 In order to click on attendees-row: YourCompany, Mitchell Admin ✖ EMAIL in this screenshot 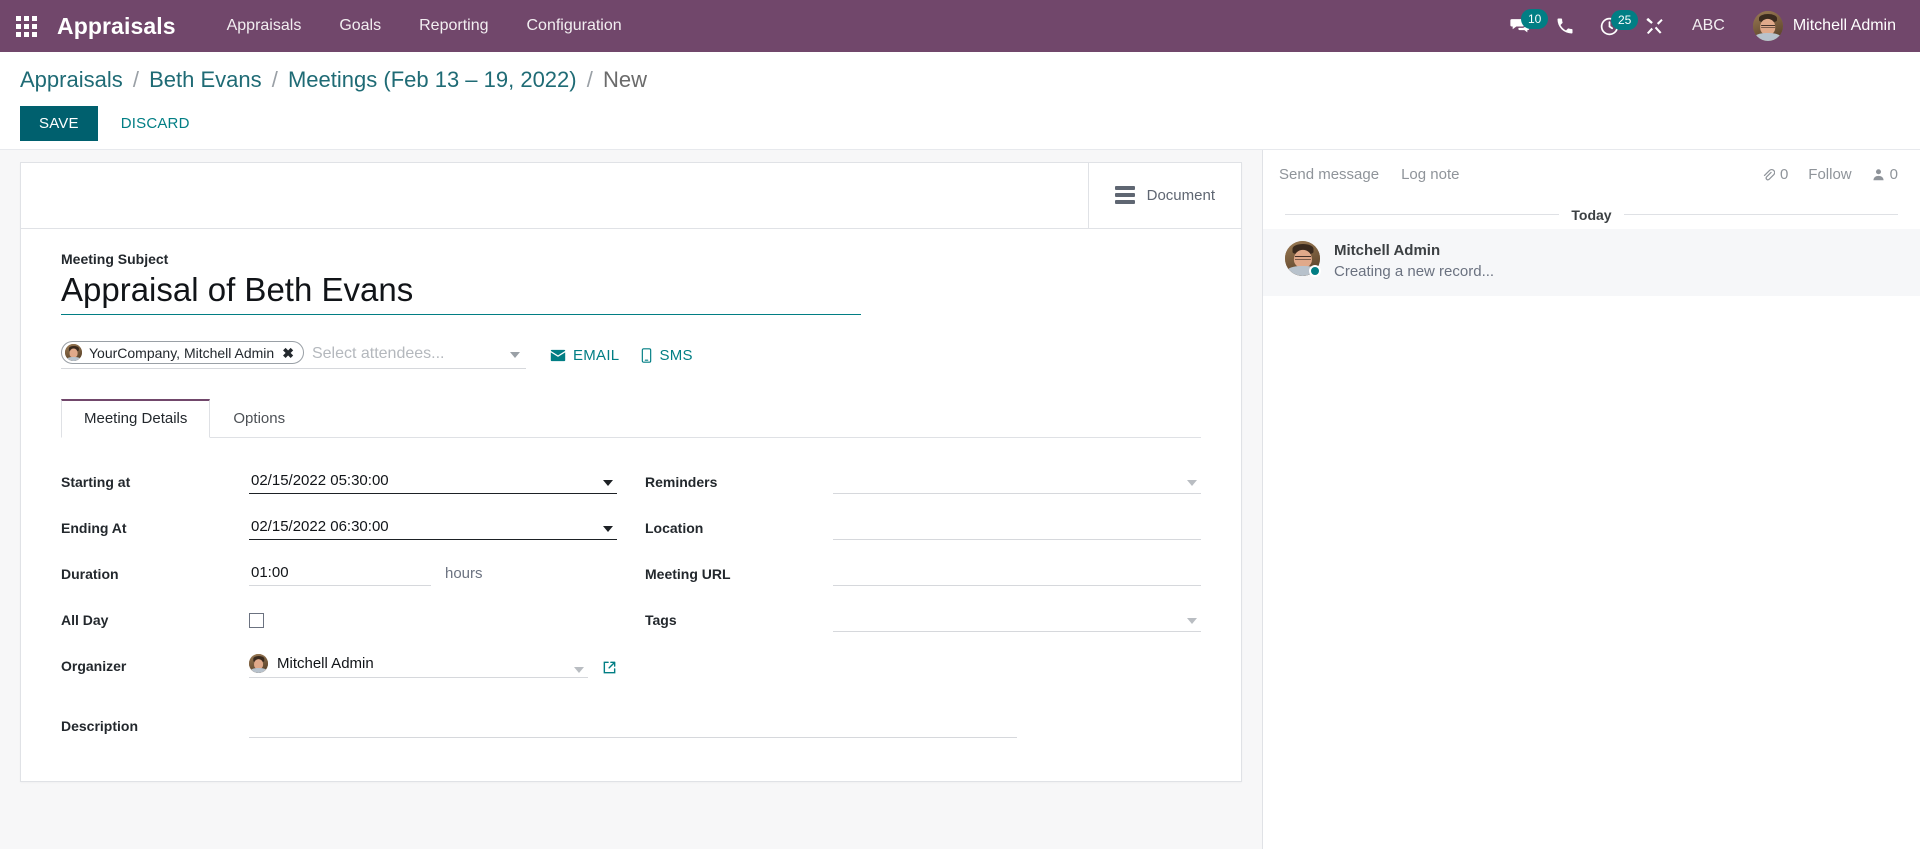, I will do `click(631, 355)`.